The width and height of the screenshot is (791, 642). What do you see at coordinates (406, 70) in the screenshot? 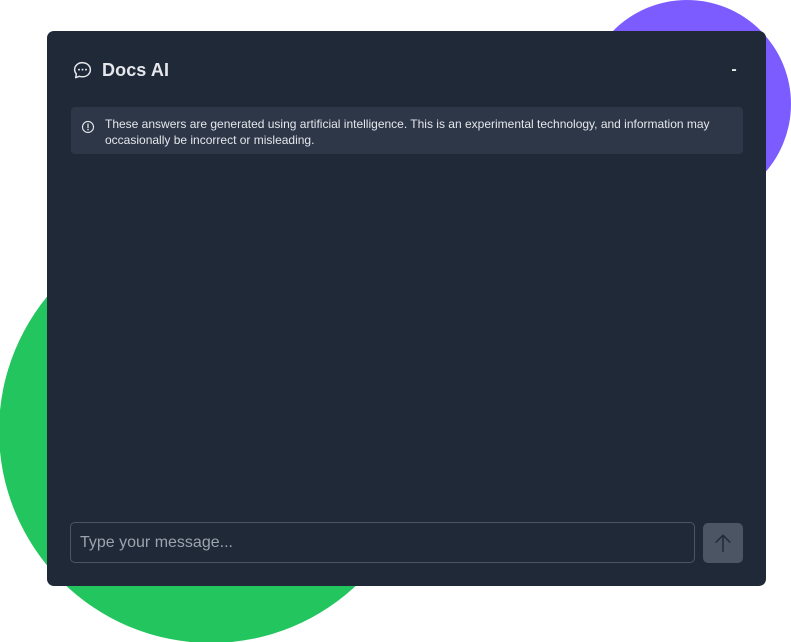
I see `chat-header: Docs AI -` at bounding box center [406, 70].